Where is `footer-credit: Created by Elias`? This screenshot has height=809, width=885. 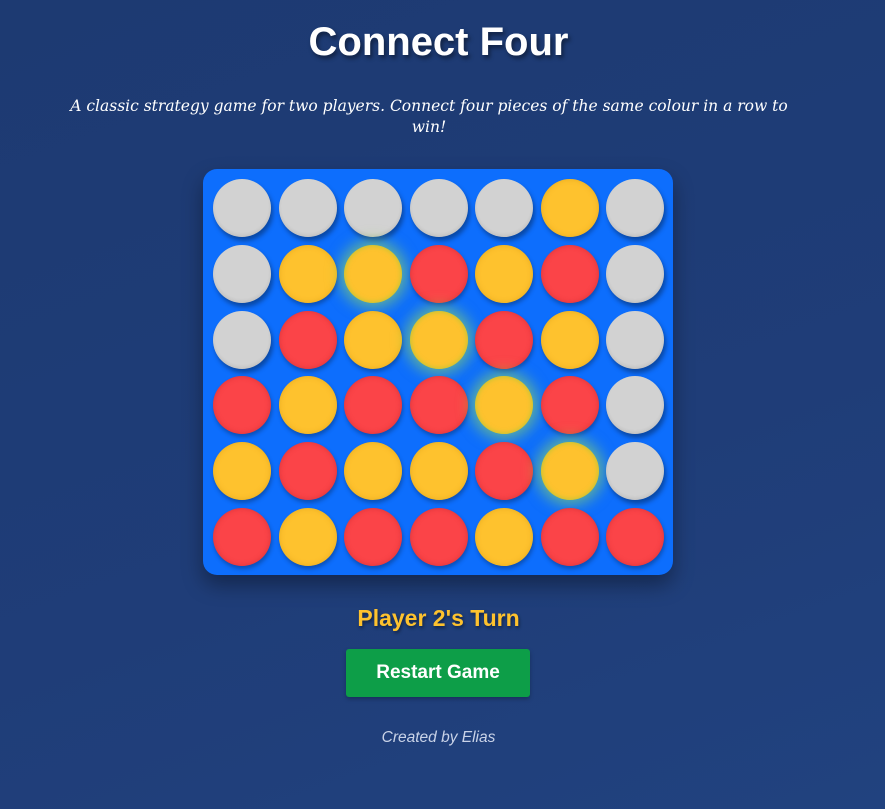 footer-credit: Created by Elias is located at coordinates (438, 737).